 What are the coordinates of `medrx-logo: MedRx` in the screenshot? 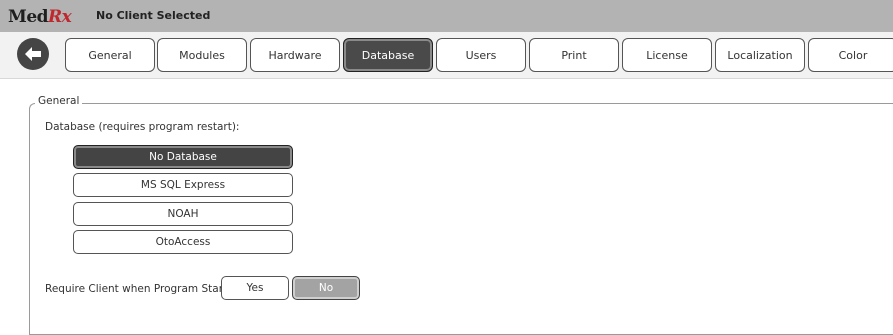 It's located at (40, 17).